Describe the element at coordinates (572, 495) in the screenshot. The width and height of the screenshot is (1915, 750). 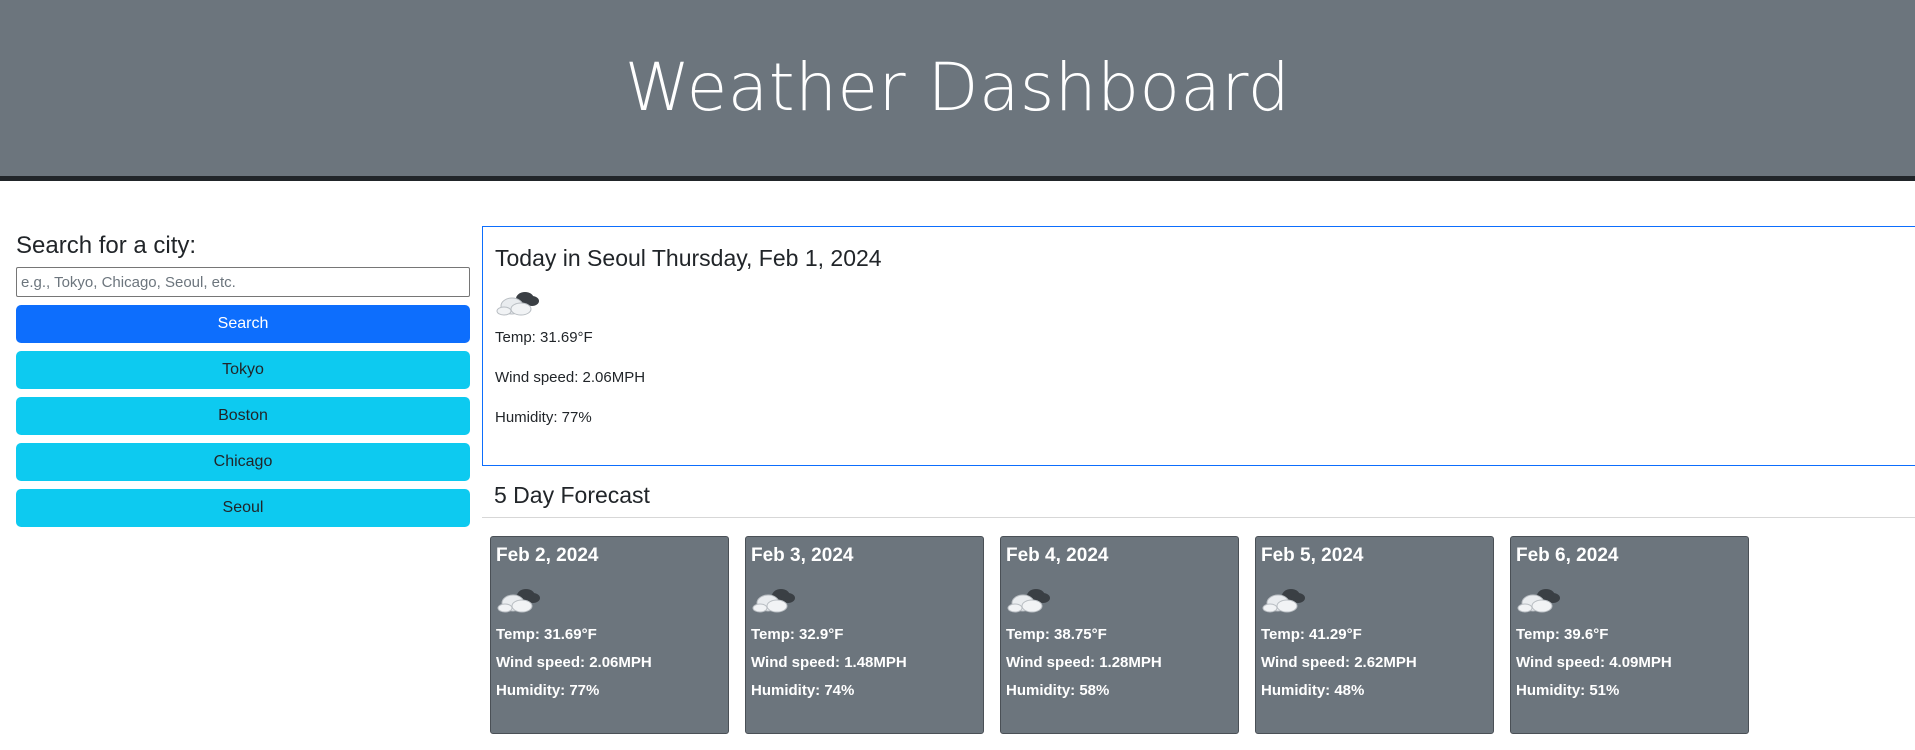
I see `forecast-title: 5 Day Forecast` at that location.